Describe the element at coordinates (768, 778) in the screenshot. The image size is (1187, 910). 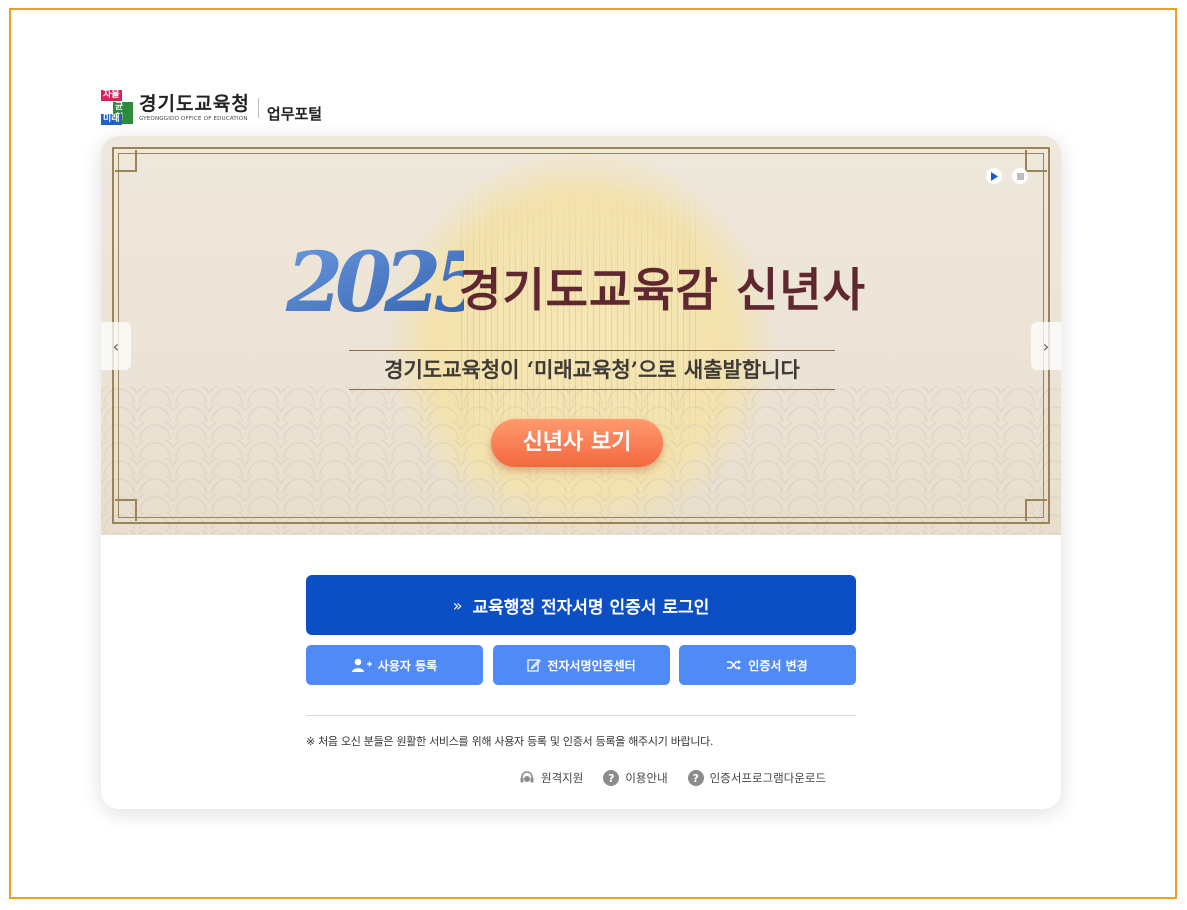
I see `cert-program-download-label: 인증서프로그램다운로드` at that location.